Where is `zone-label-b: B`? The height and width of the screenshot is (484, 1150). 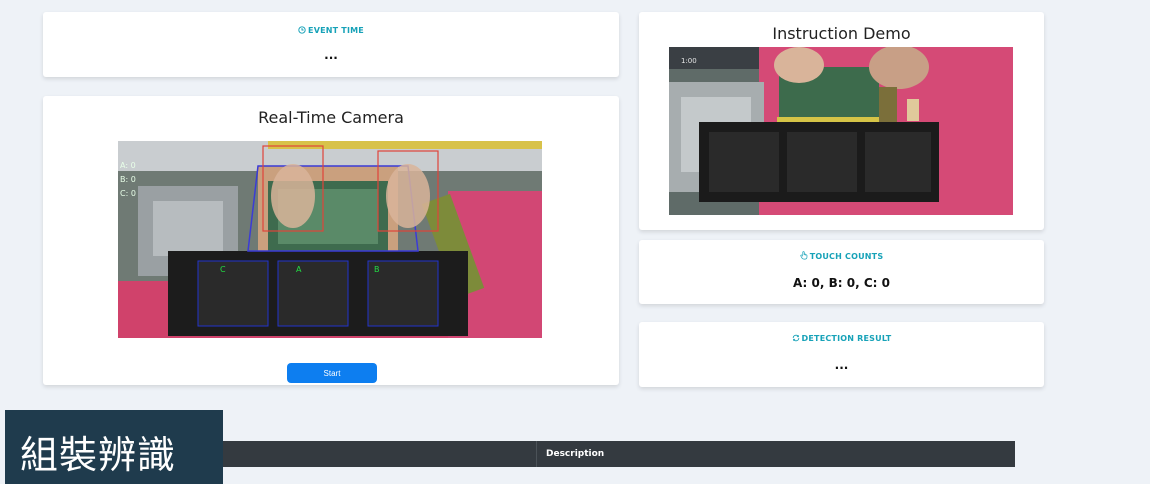 zone-label-b: B is located at coordinates (377, 269).